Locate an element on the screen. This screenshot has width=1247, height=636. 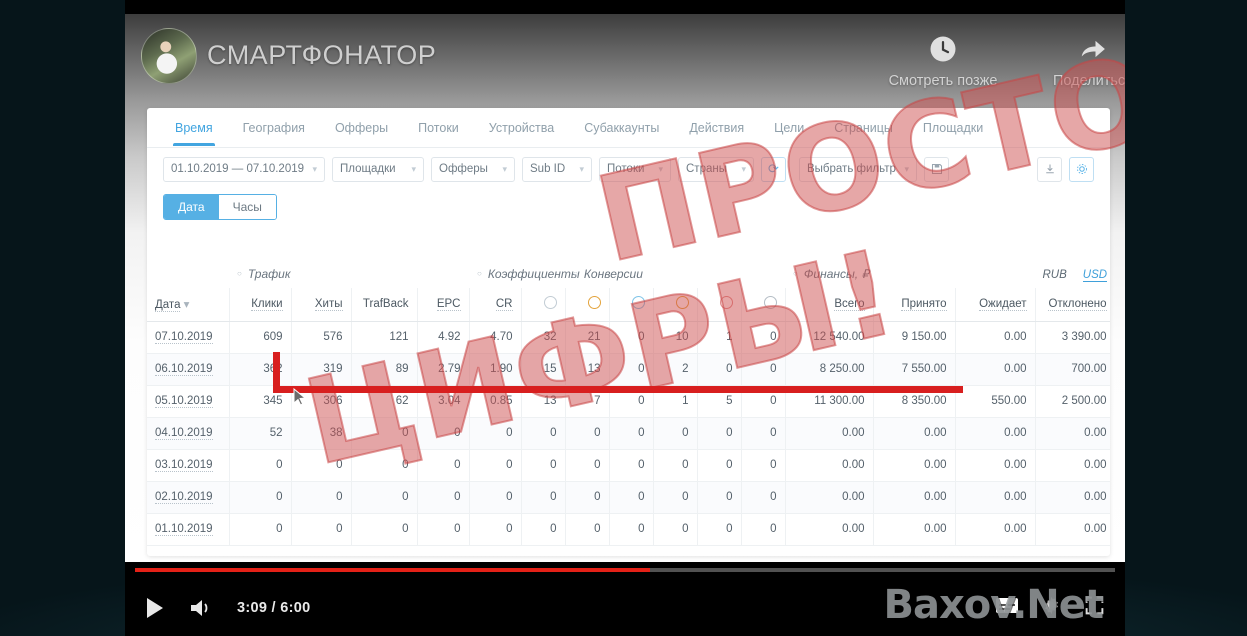
clock-icon is located at coordinates (943, 50).